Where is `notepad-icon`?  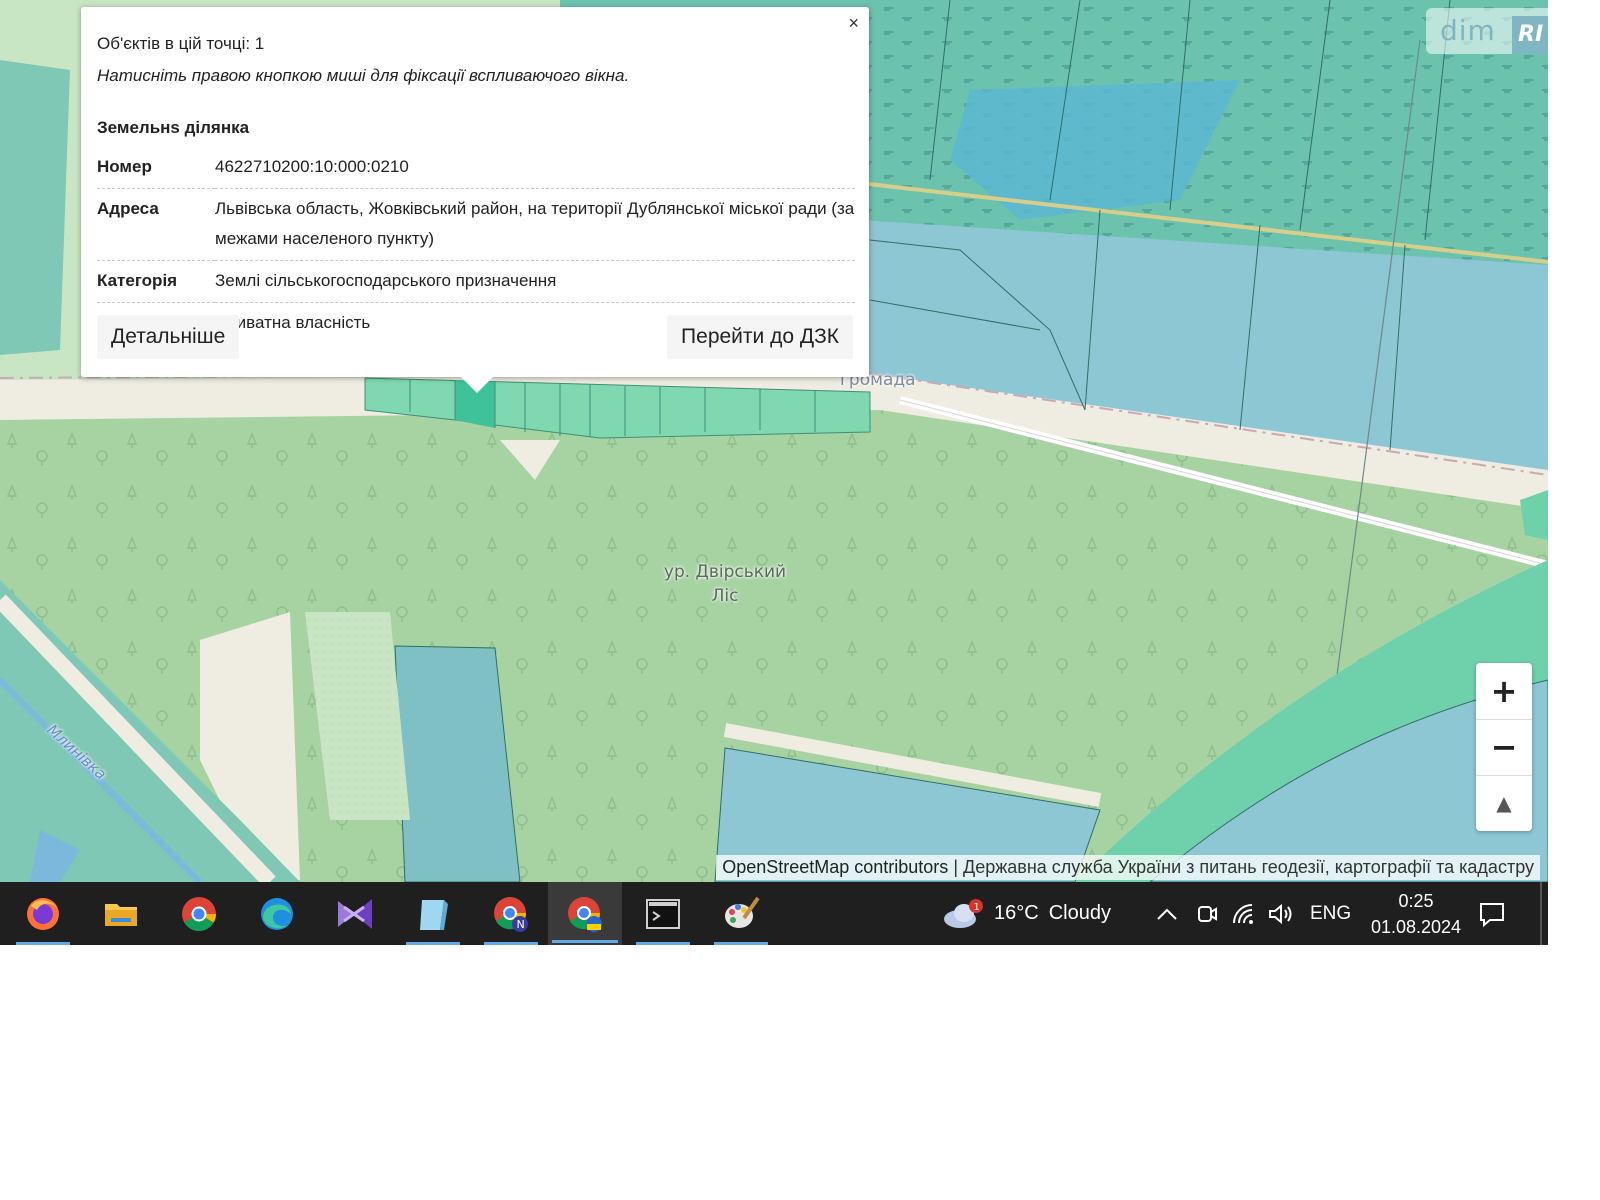
notepad-icon is located at coordinates (434, 915).